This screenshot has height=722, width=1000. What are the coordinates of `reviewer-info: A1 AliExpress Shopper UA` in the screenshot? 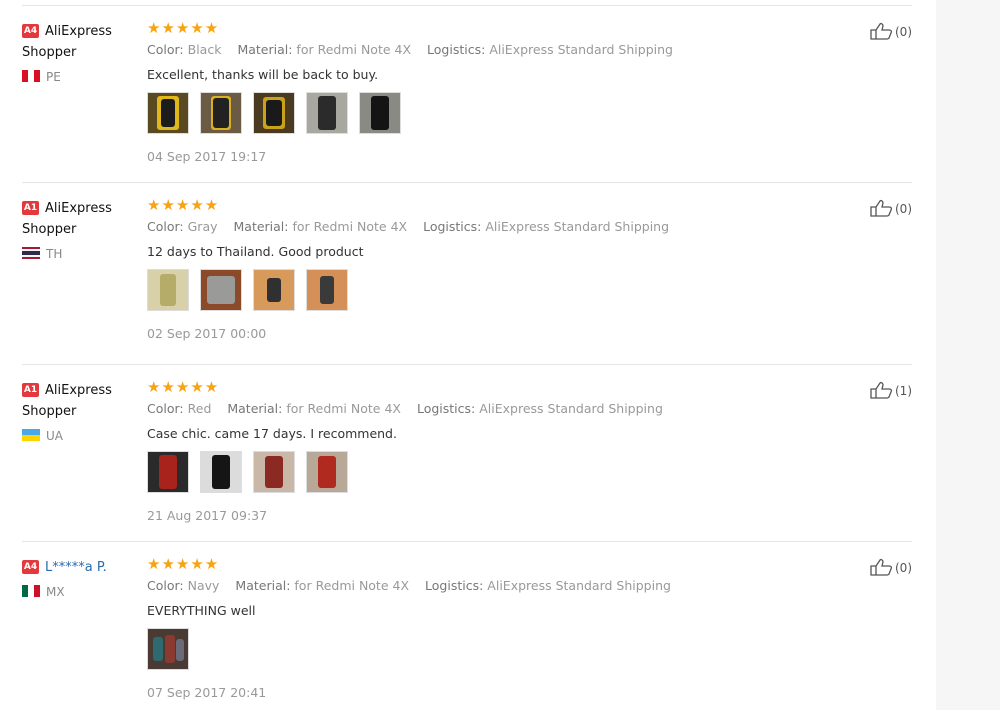 It's located at (81, 411).